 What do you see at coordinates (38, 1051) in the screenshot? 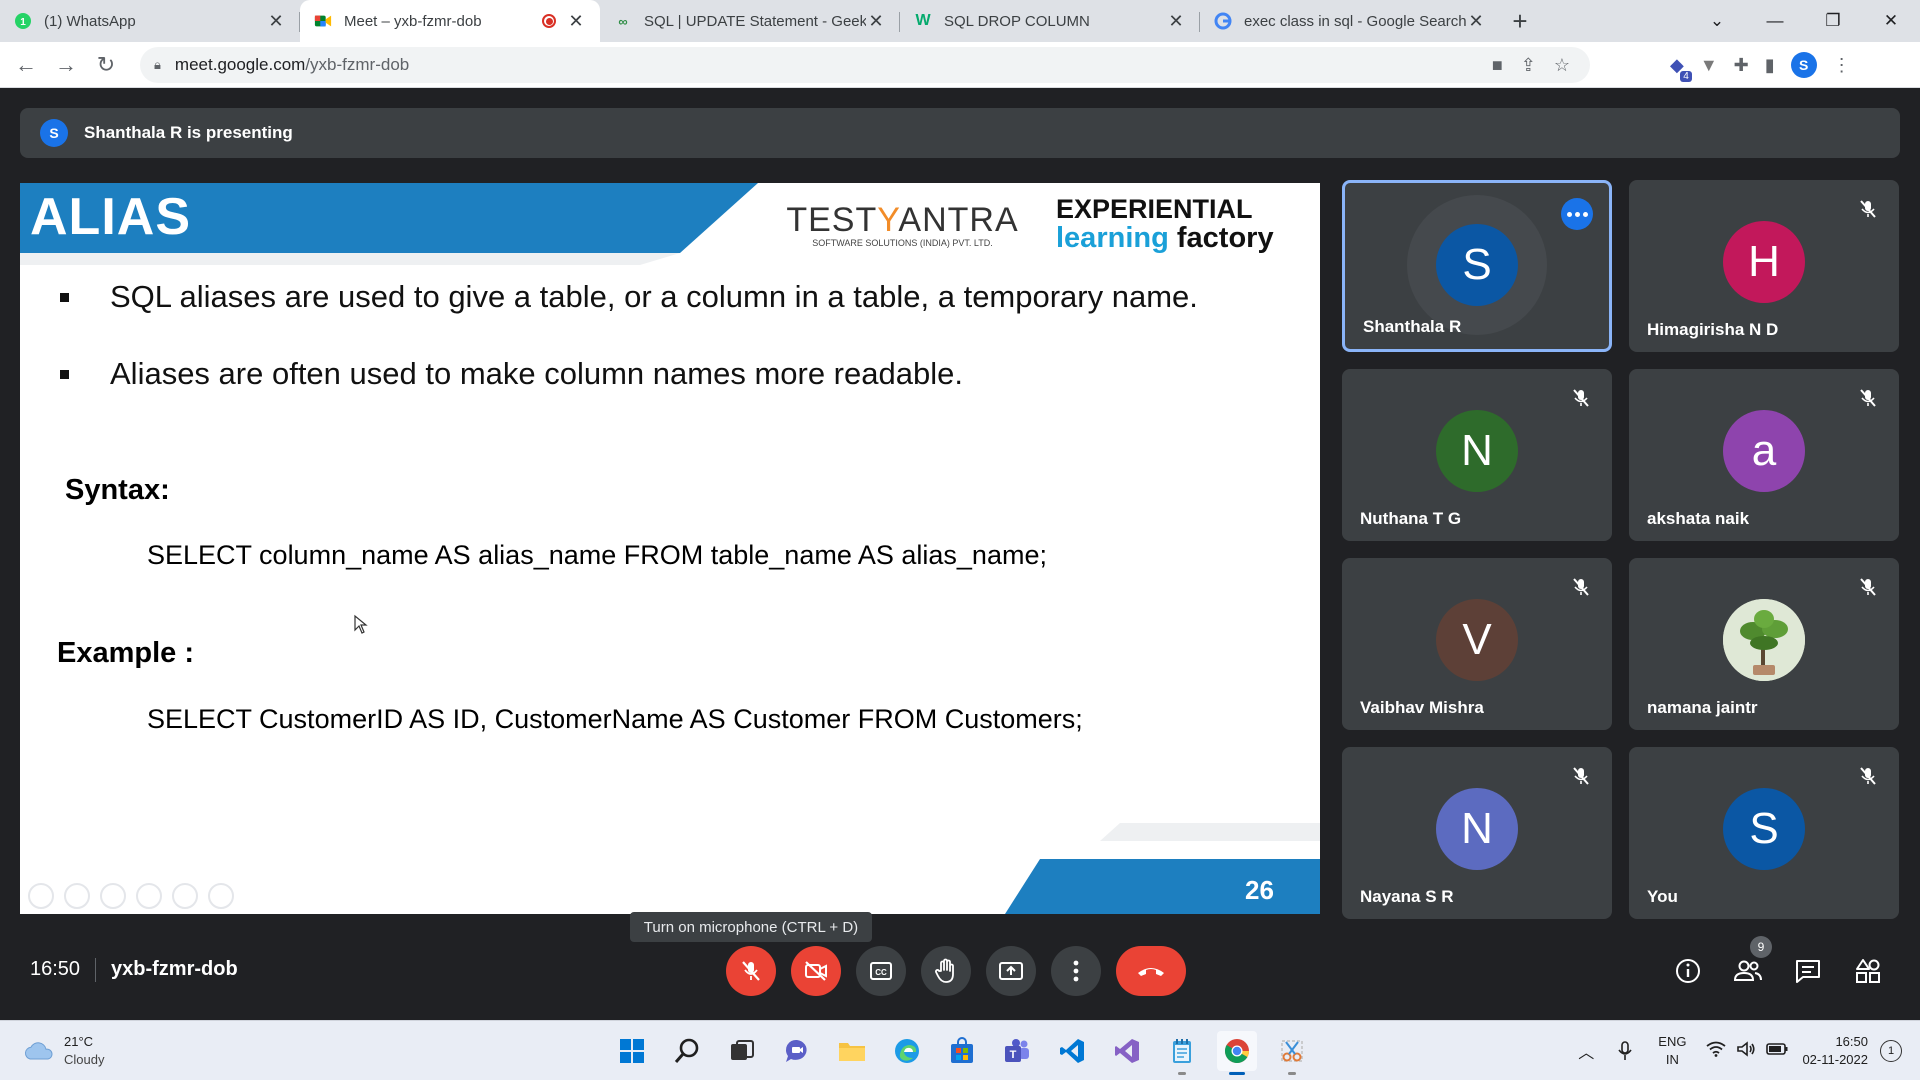
I see `cloud-icon` at bounding box center [38, 1051].